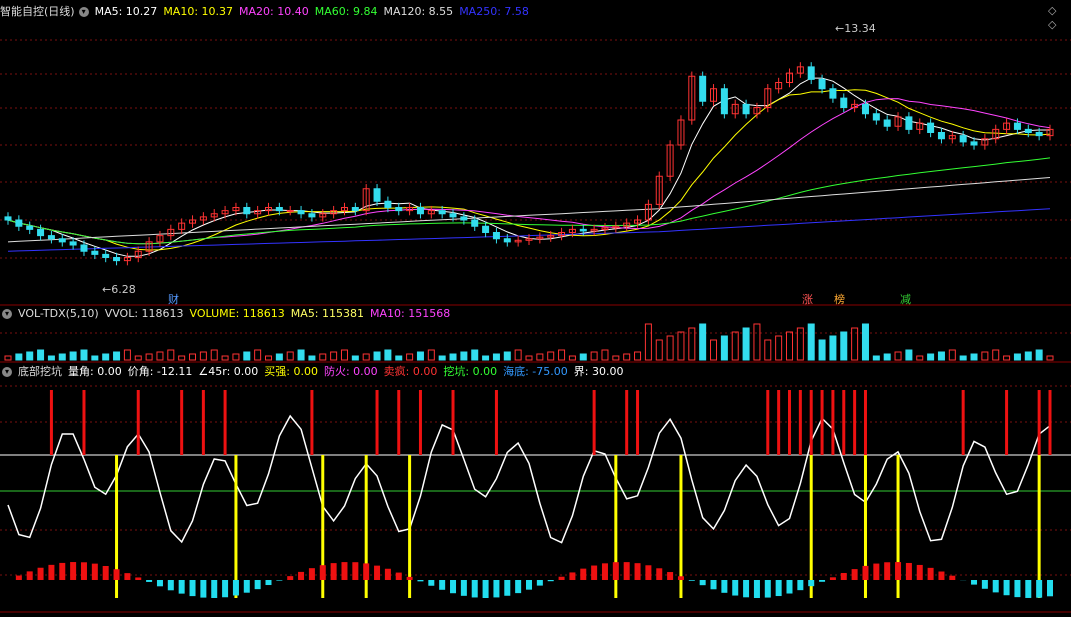 This screenshot has height=617, width=1071. I want to click on high-price-label: ←13.34, so click(855, 28).